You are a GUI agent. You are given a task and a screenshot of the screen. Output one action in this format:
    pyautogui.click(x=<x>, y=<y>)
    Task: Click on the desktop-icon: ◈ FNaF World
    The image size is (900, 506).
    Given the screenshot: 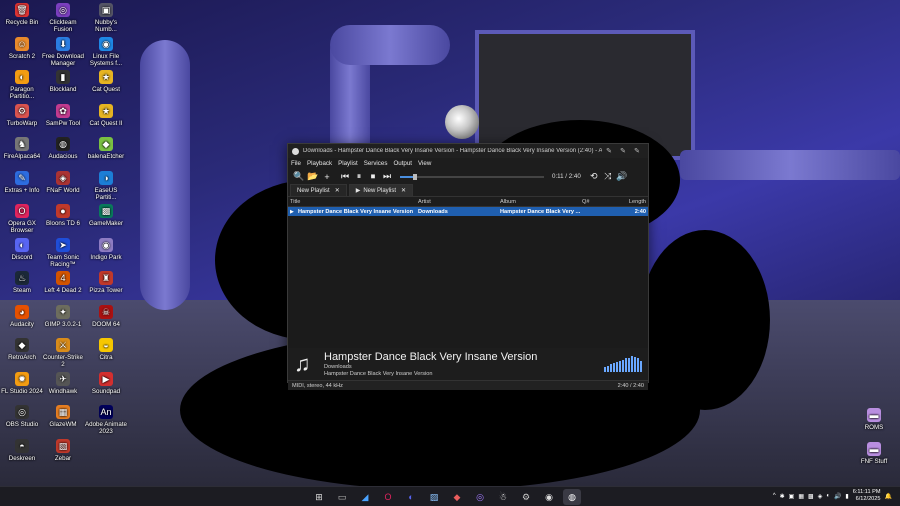 What is the action you would take?
    pyautogui.click(x=63, y=182)
    